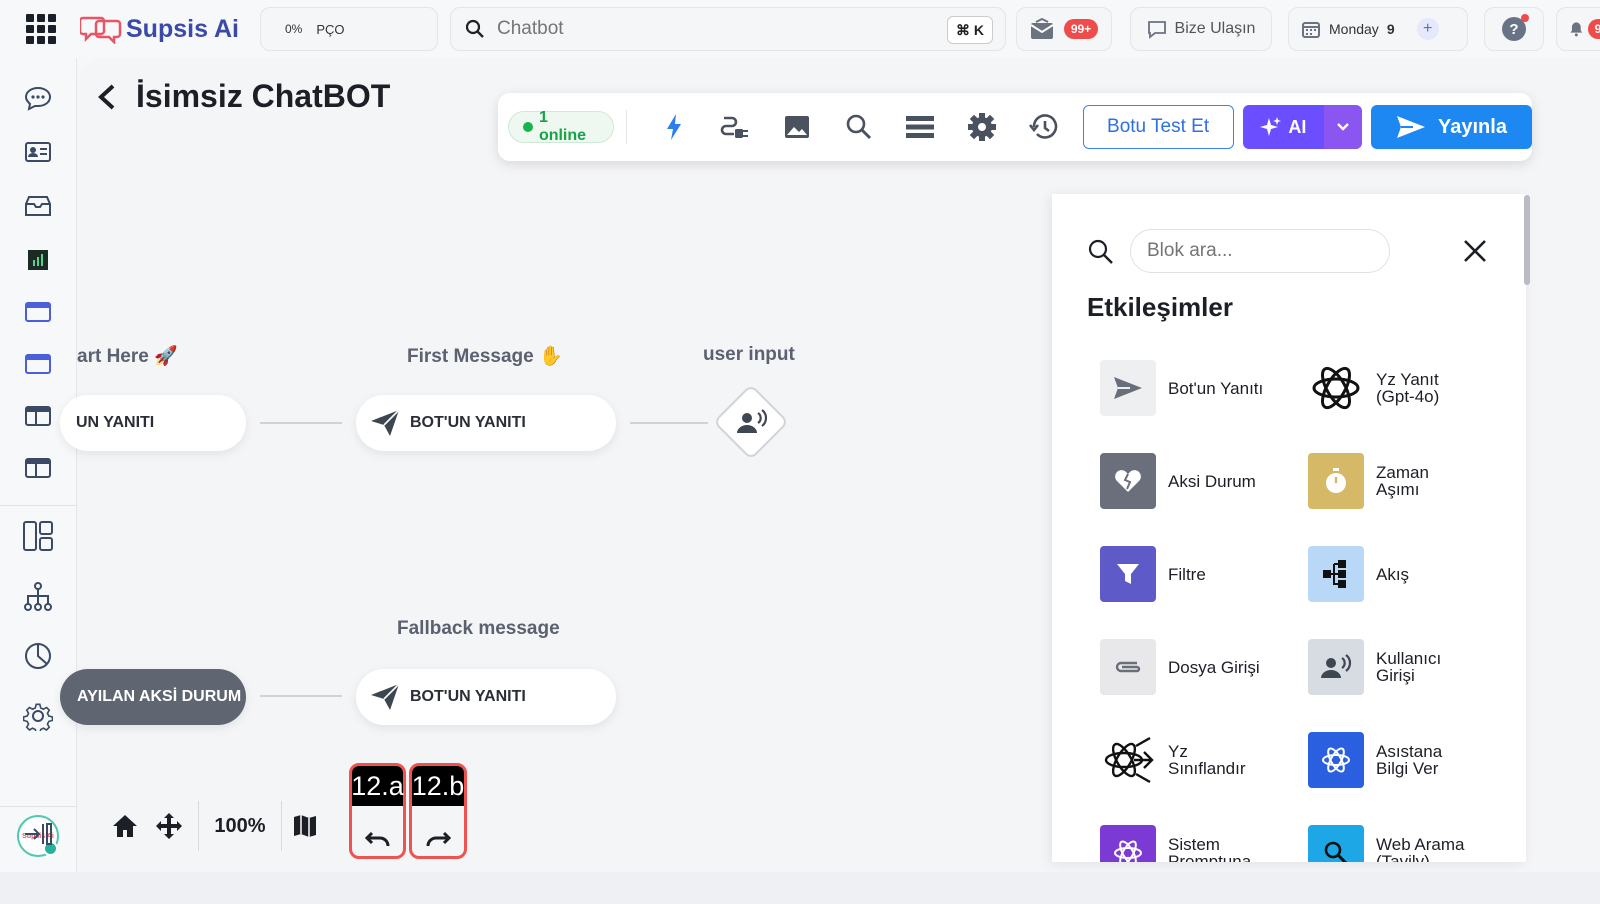 The height and width of the screenshot is (904, 1600). What do you see at coordinates (921, 127) in the screenshot?
I see `variables-button` at bounding box center [921, 127].